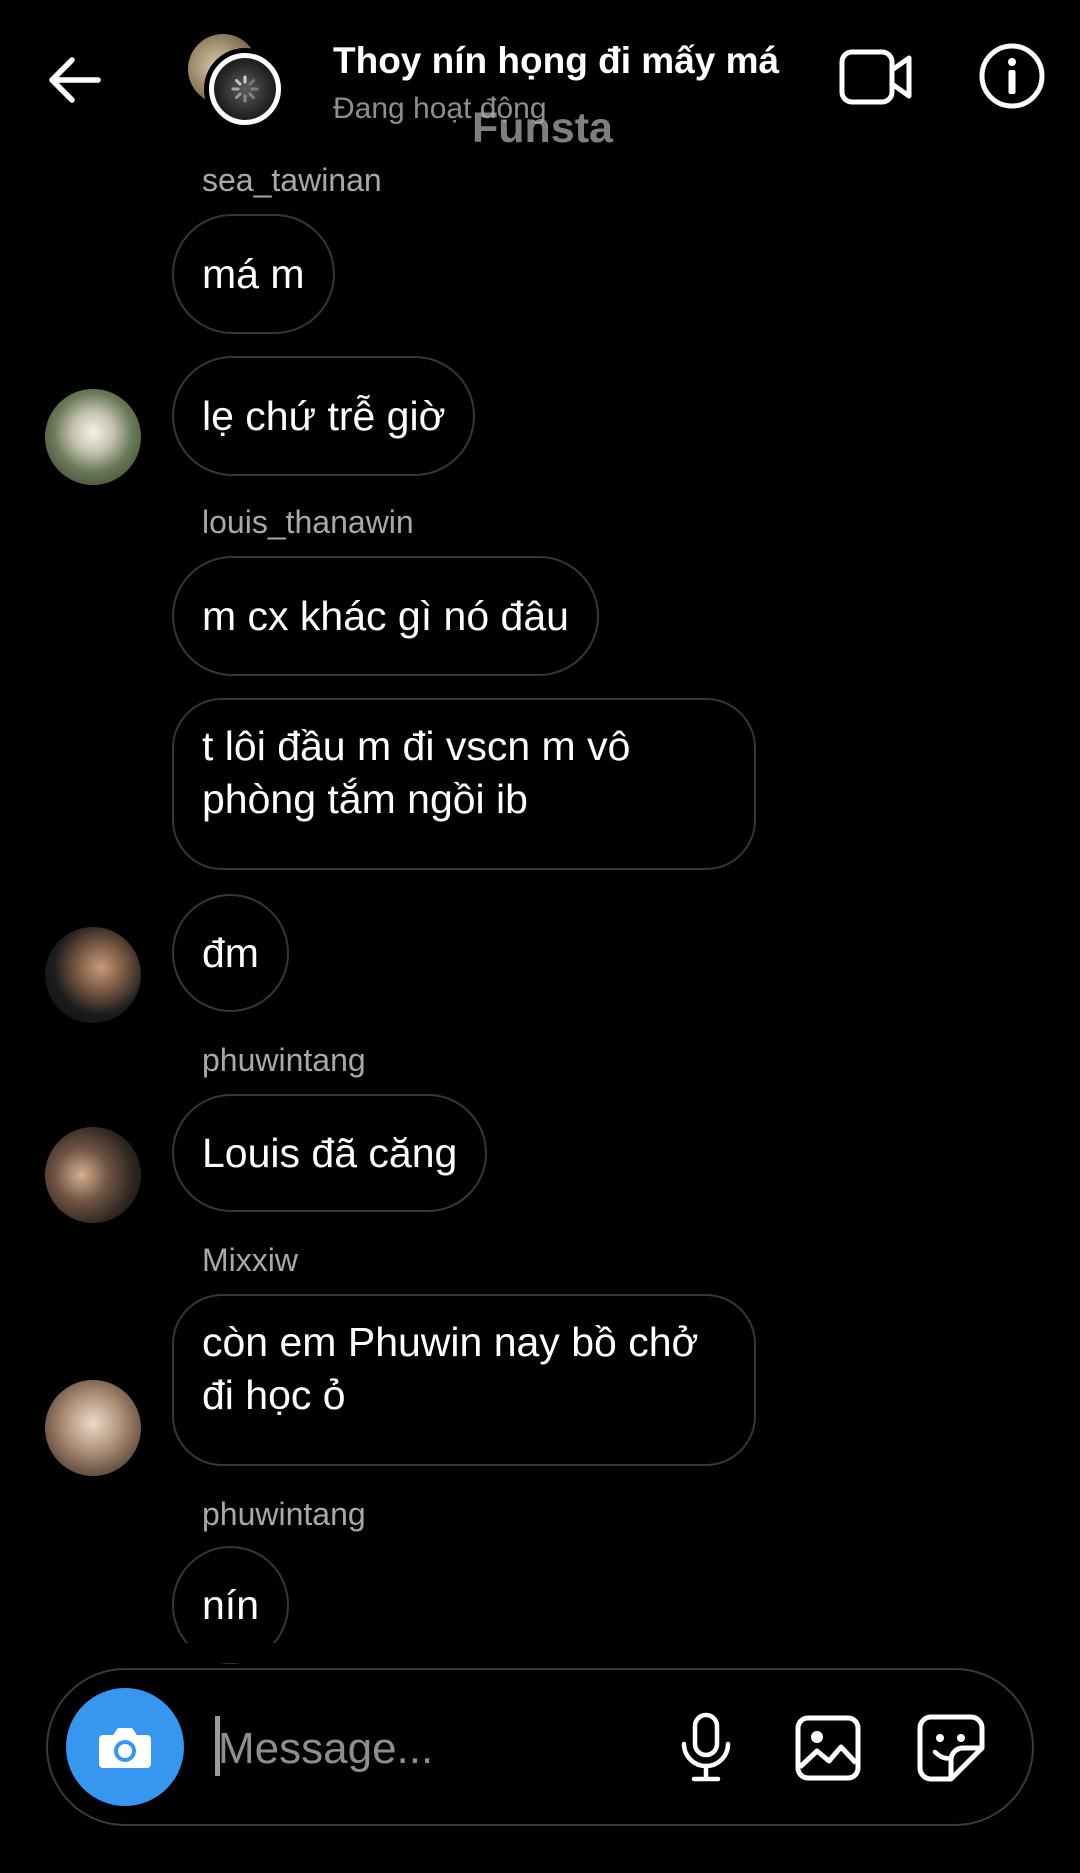  I want to click on voice-message-button, so click(706, 1748).